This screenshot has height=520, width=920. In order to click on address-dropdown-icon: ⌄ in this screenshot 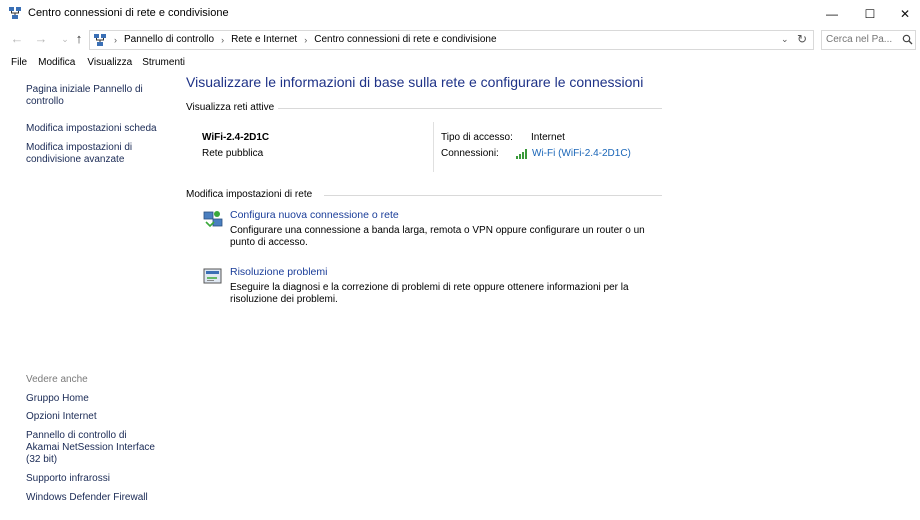, I will do `click(785, 39)`.